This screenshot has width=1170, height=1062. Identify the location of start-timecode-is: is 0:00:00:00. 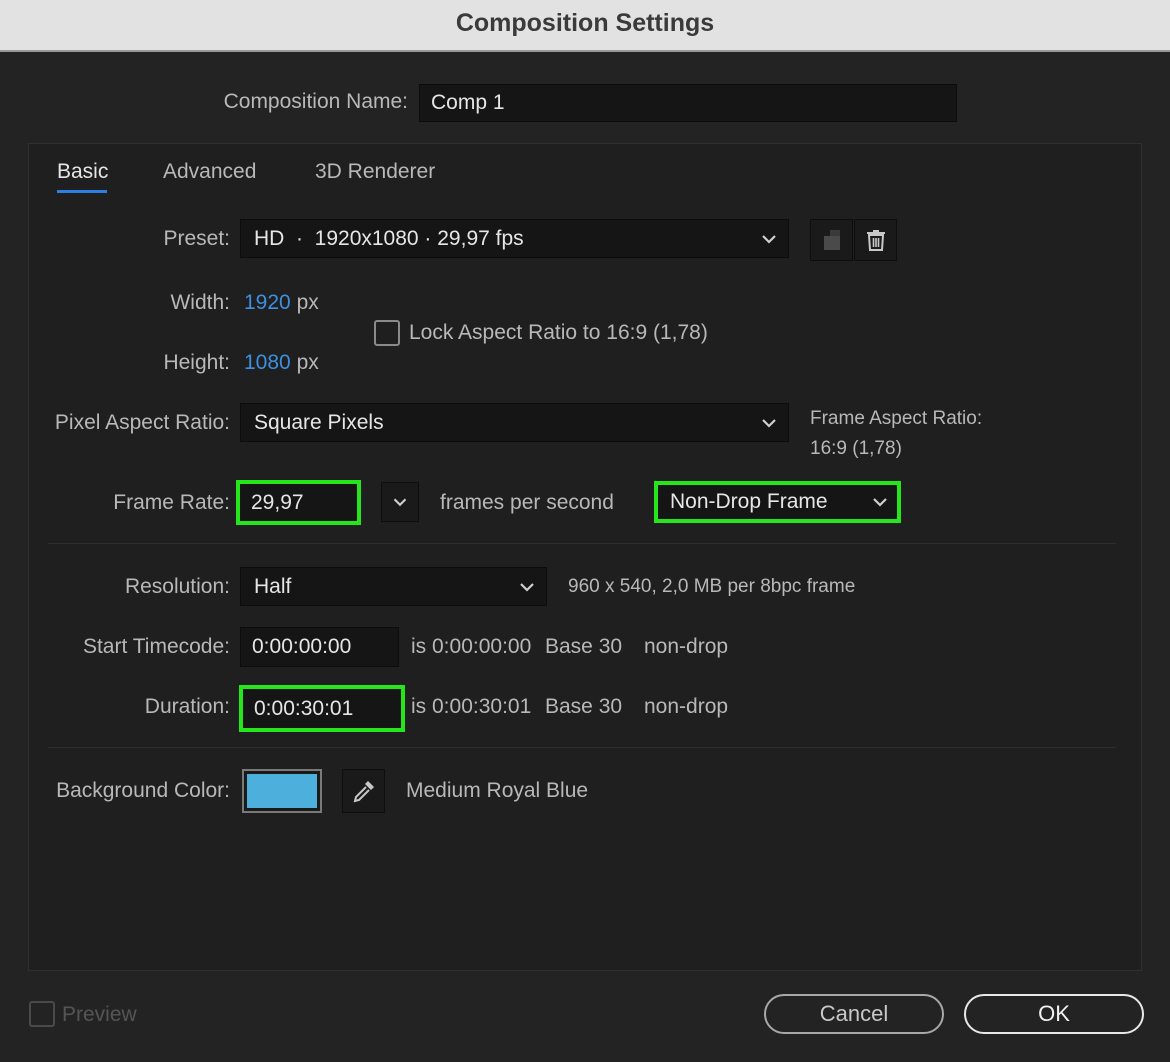
(471, 646).